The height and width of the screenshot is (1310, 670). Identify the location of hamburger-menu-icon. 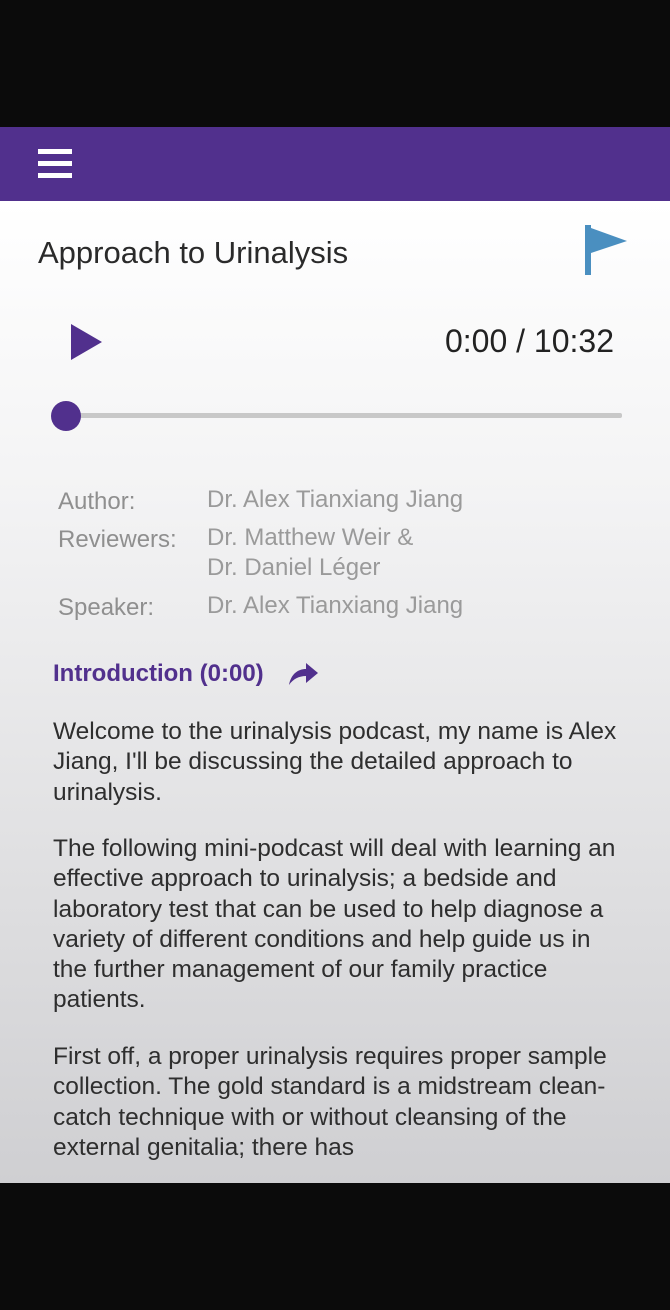
(55, 164).